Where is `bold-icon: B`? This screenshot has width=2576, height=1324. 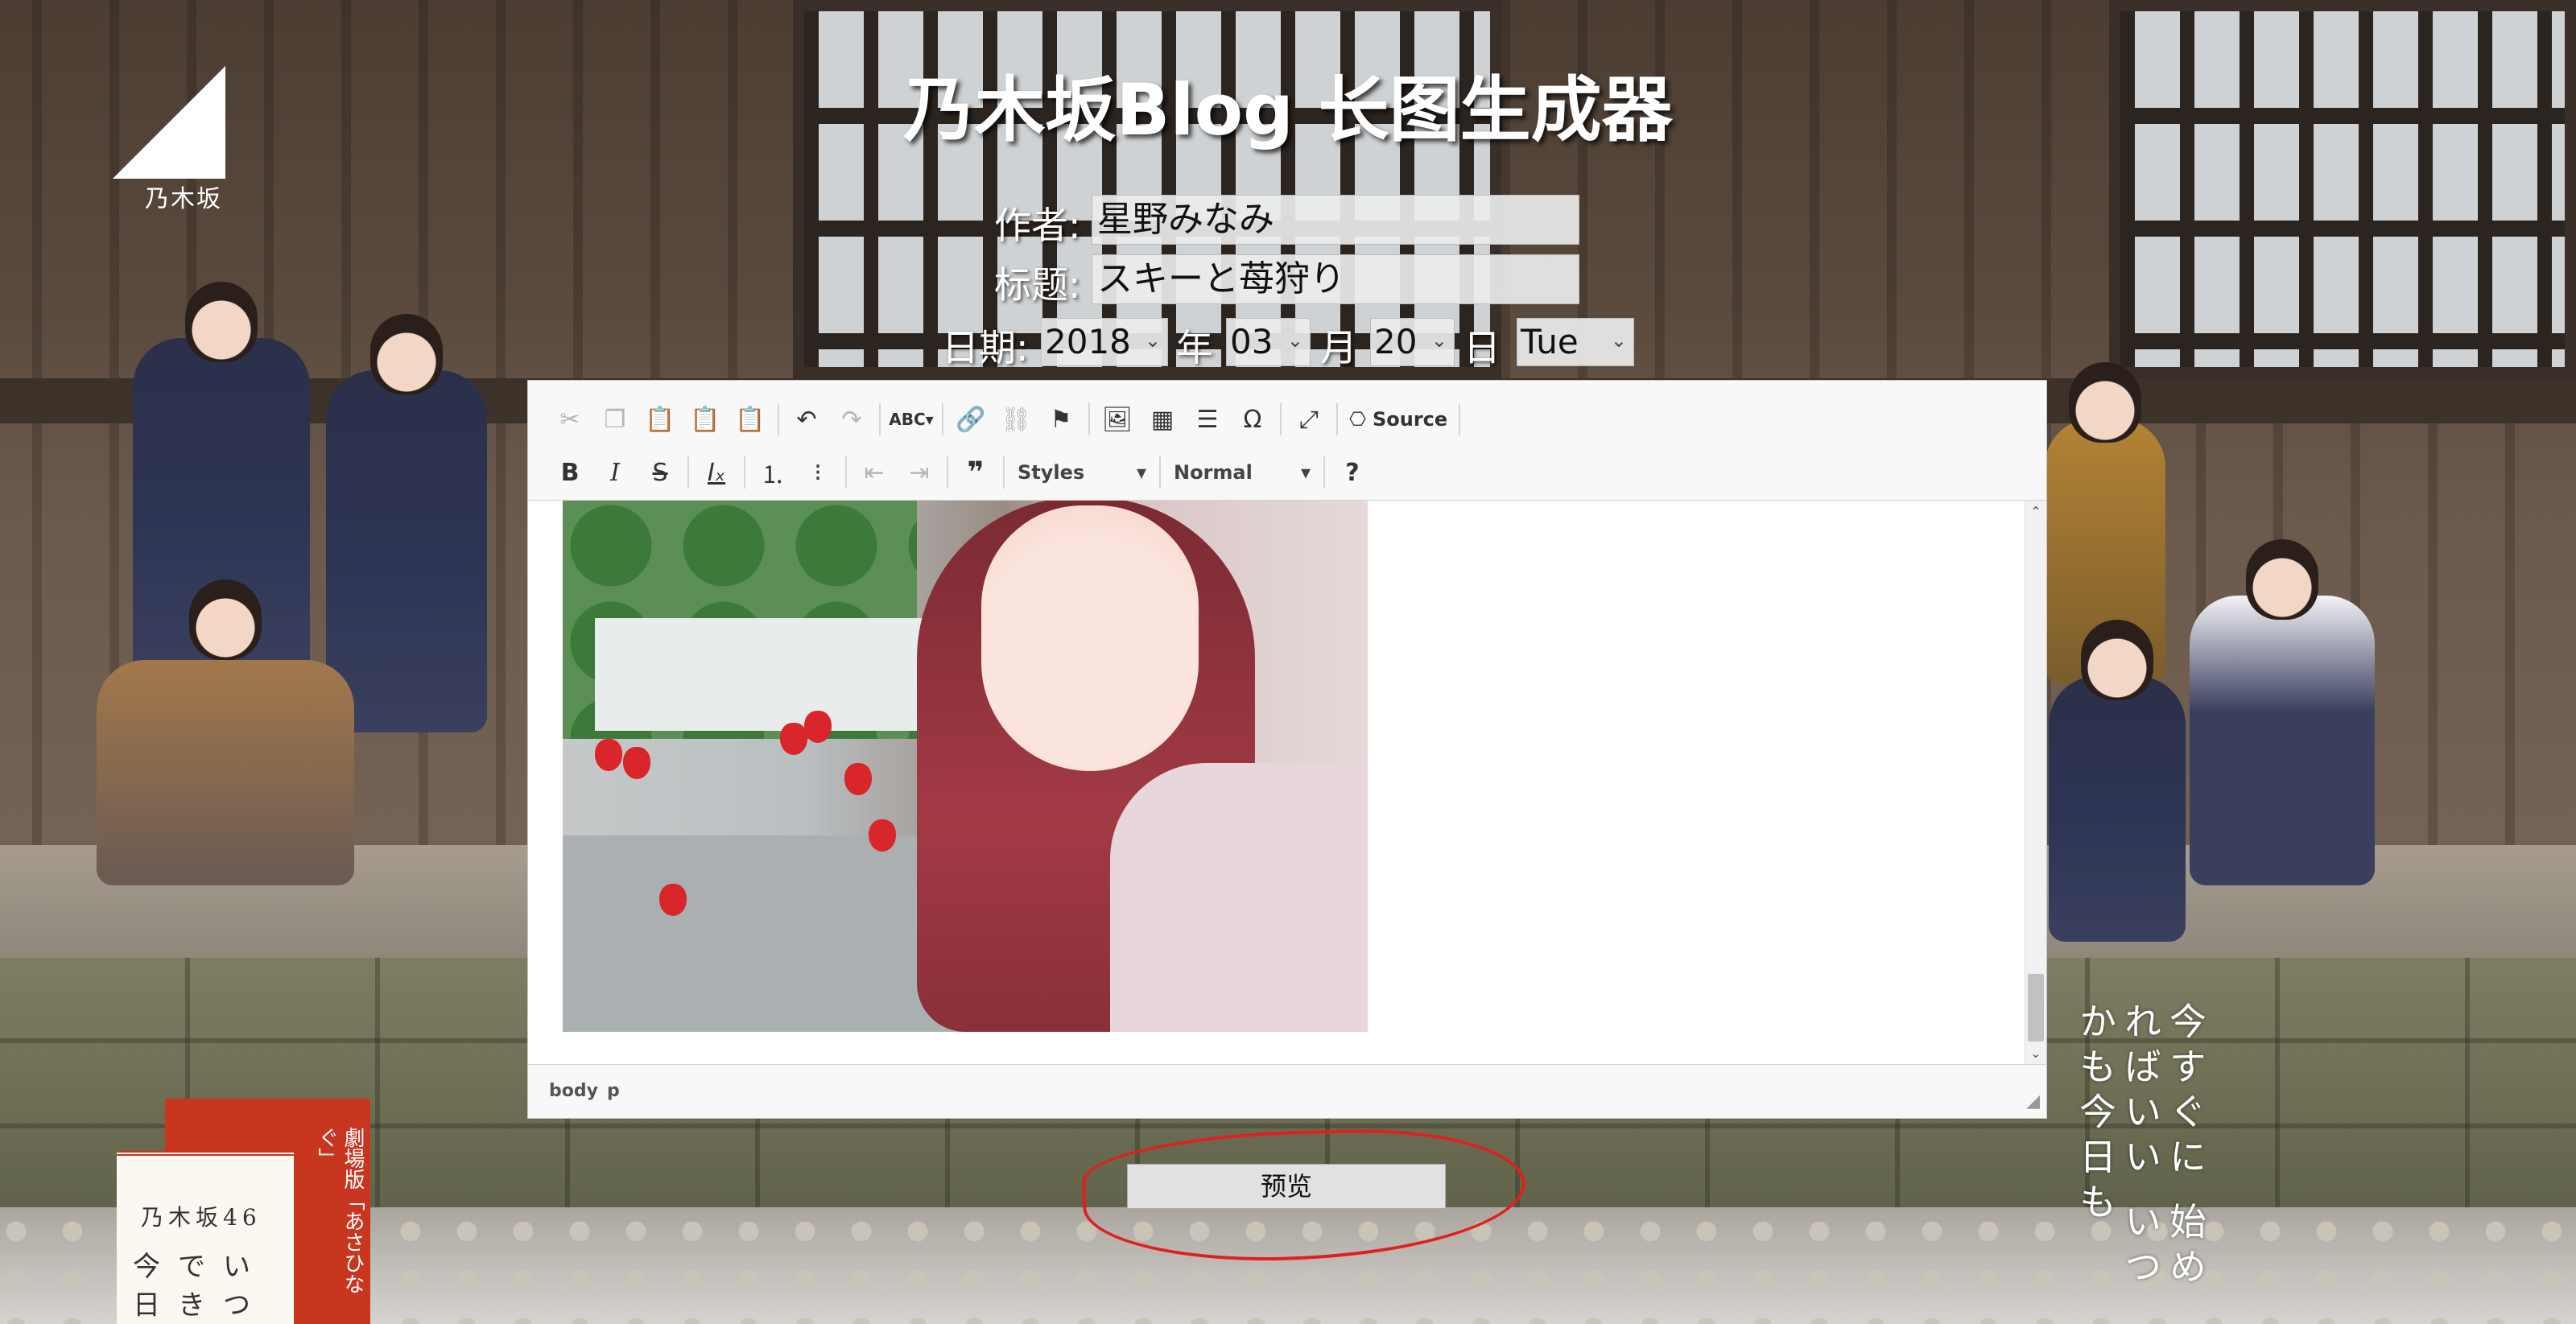 bold-icon: B is located at coordinates (569, 472).